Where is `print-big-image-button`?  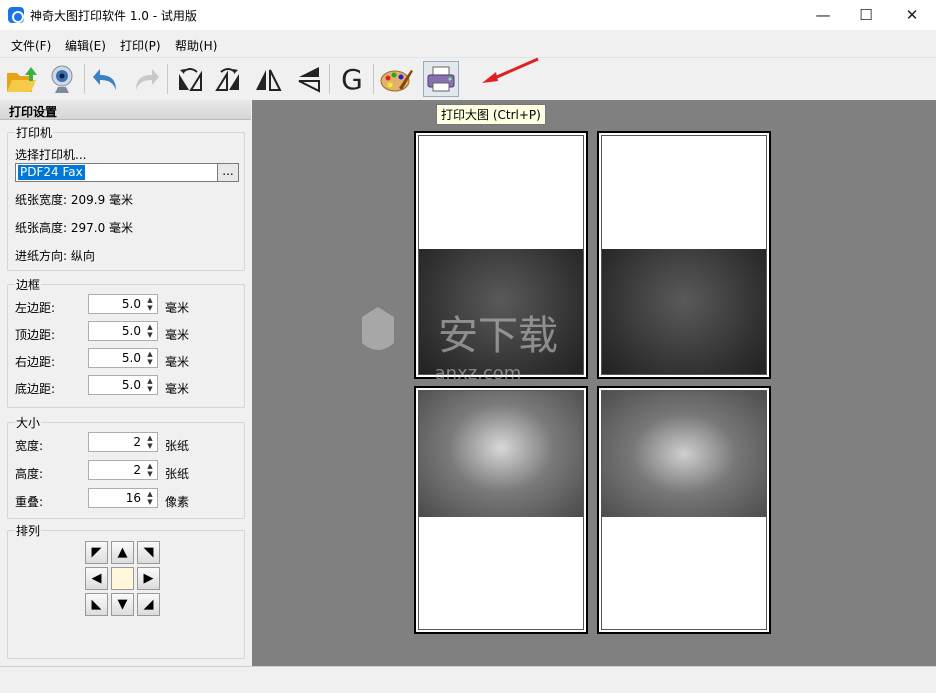 print-big-image-button is located at coordinates (441, 79).